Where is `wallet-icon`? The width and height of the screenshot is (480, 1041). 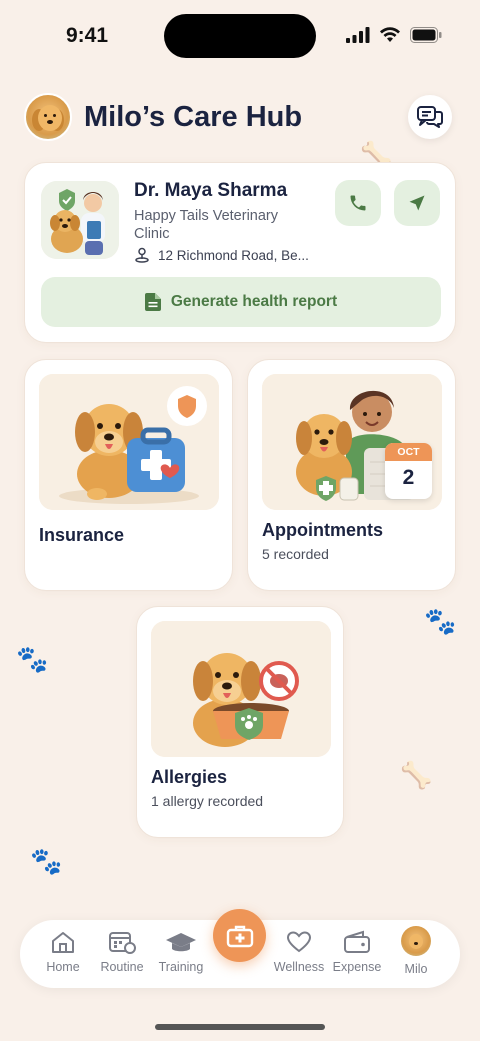
wallet-icon is located at coordinates (357, 941).